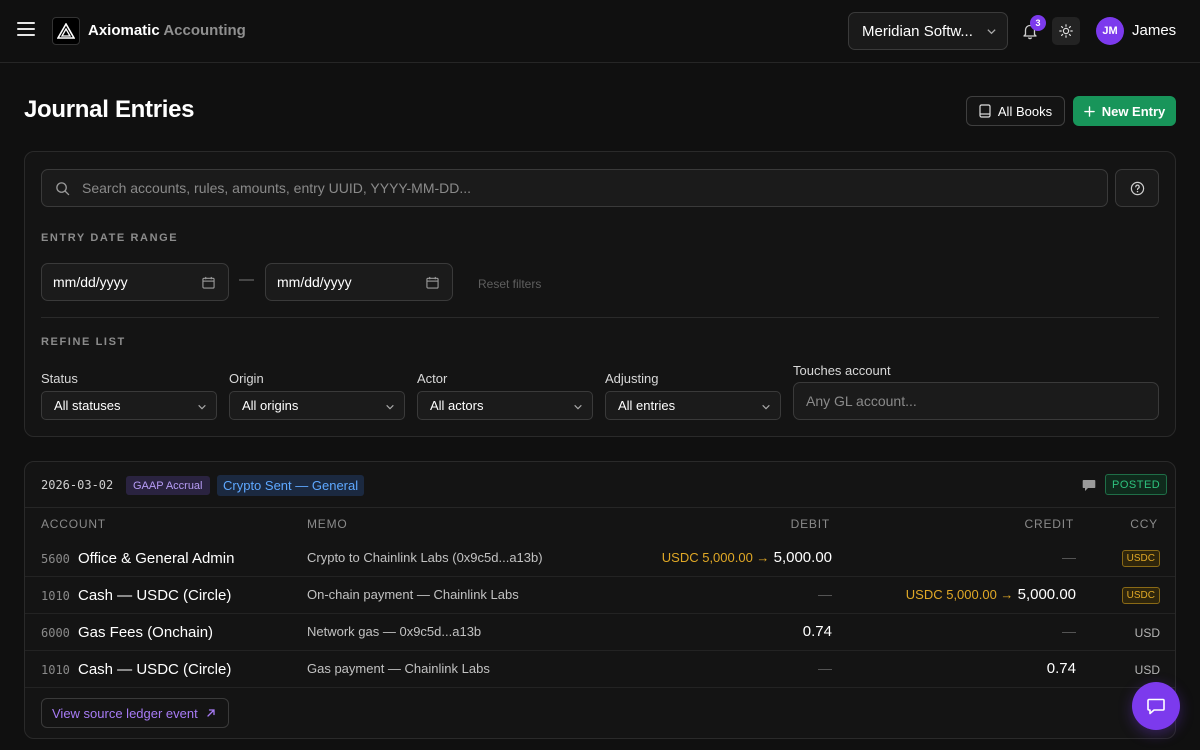  Describe the element at coordinates (1154, 30) in the screenshot. I see `user-name: James` at that location.